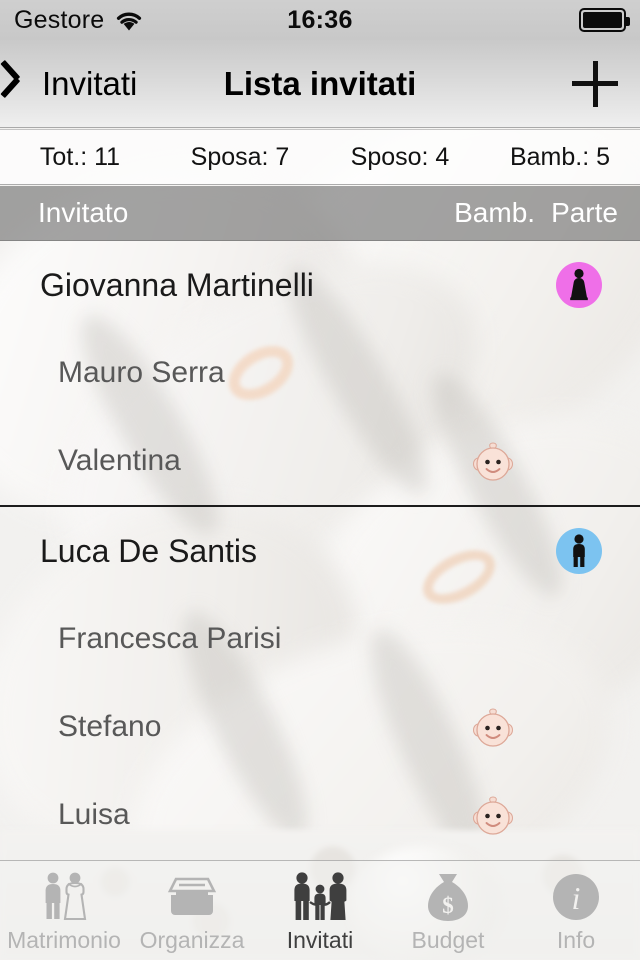 The image size is (640, 960). What do you see at coordinates (64, 940) in the screenshot?
I see `tab-label: Matrimonio` at bounding box center [64, 940].